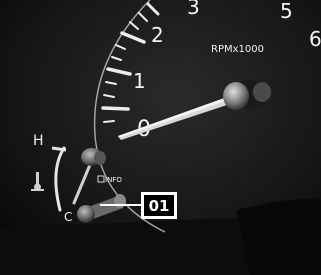 This screenshot has width=321, height=275. What do you see at coordinates (68, 217) in the screenshot?
I see `temperature-cold-mark: C` at bounding box center [68, 217].